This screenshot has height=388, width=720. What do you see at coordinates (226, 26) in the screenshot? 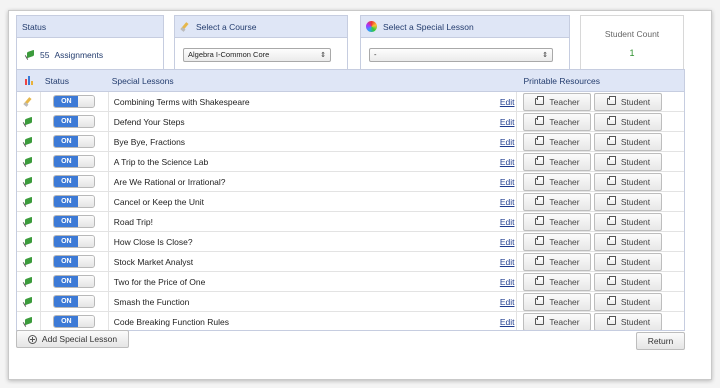
I see `course-panel-title: Select a Course` at bounding box center [226, 26].